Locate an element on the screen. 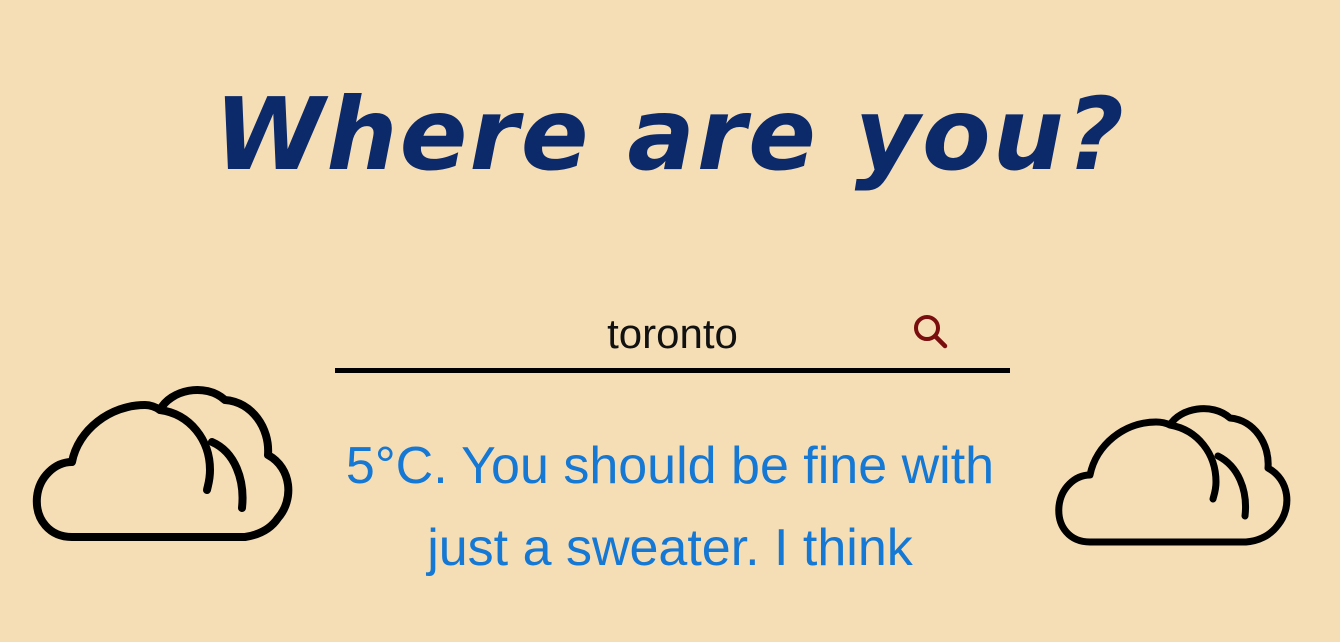 The image size is (1340, 642). advice-line-1: 5°C. You should be fine with is located at coordinates (670, 466).